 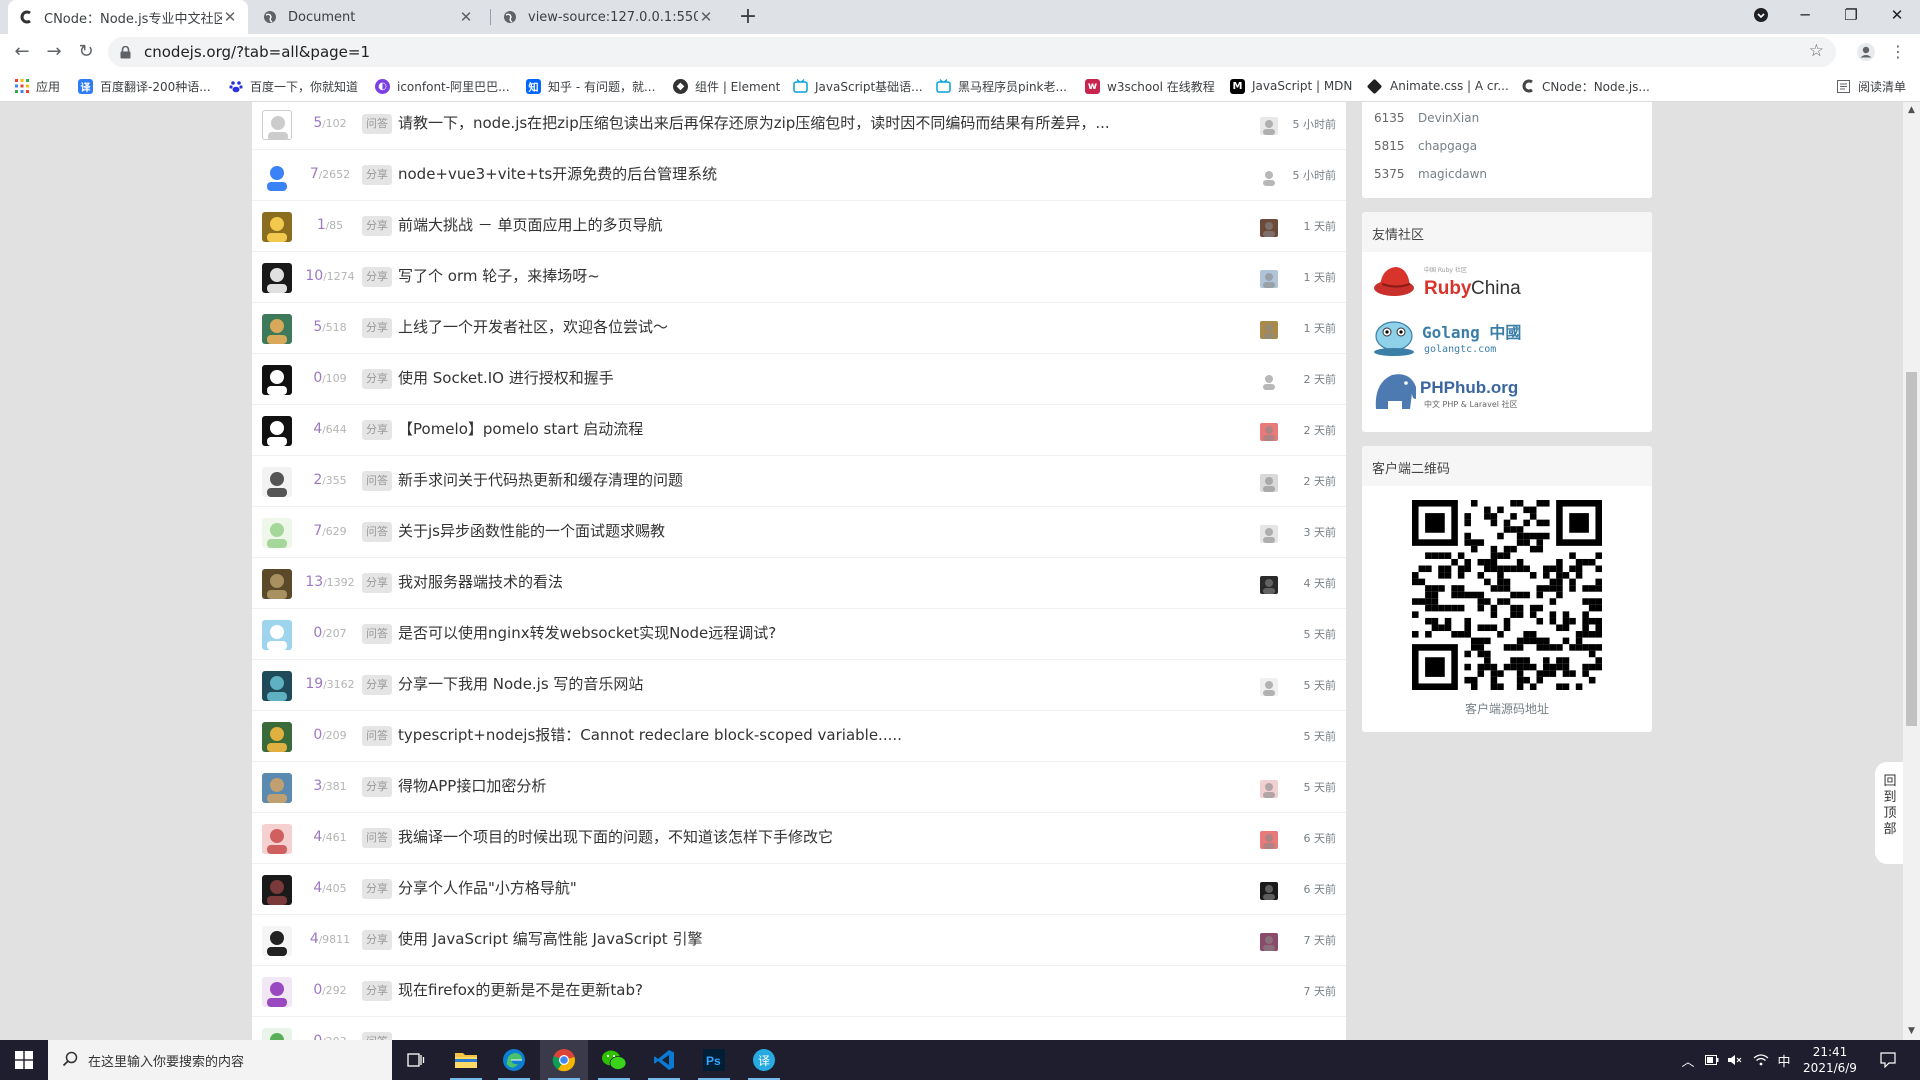 What do you see at coordinates (972, 52) in the screenshot?
I see `address-bar: cnodejs.org/?tab=all&page=1 ☆` at bounding box center [972, 52].